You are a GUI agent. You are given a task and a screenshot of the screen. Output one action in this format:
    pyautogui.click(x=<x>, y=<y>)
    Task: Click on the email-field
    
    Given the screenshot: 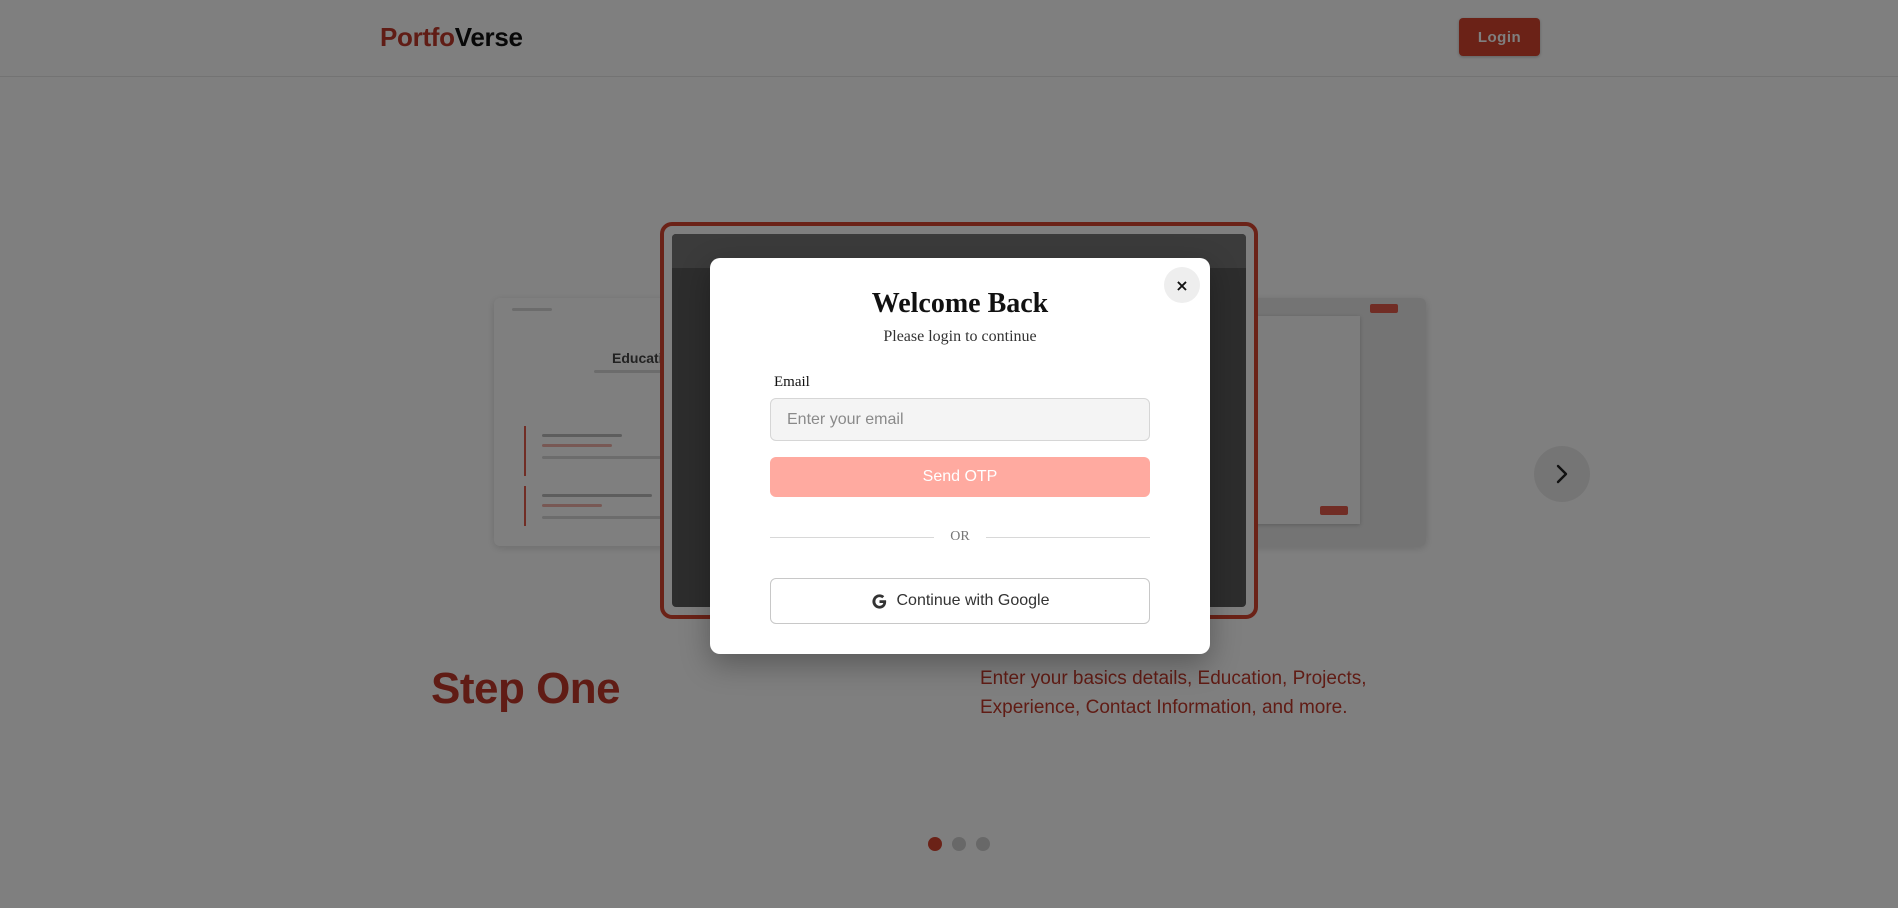 What is the action you would take?
    pyautogui.click(x=960, y=419)
    